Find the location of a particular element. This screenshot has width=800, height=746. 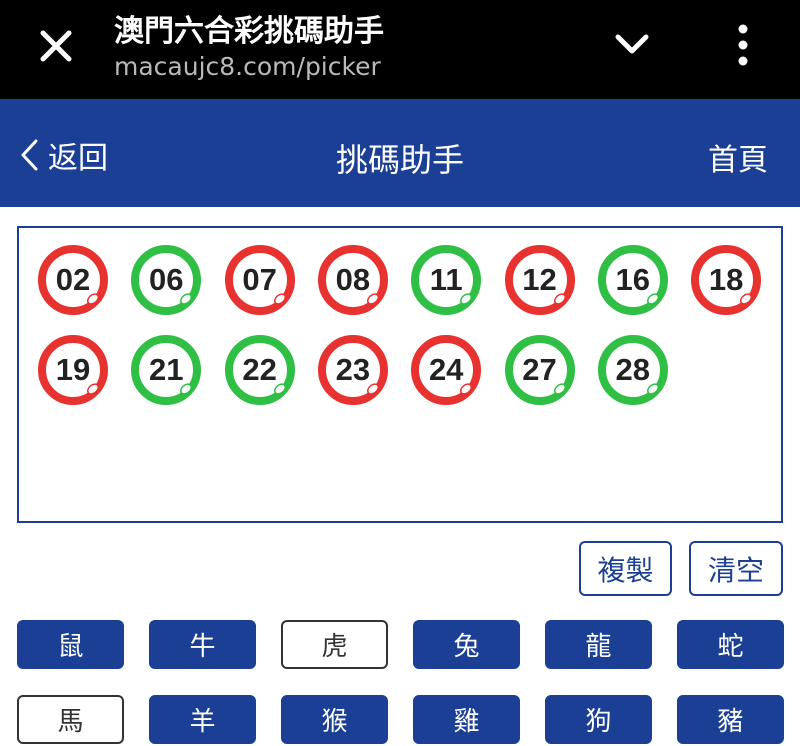

app-header: 返回 挑碼助手 首頁 is located at coordinates (400, 153).